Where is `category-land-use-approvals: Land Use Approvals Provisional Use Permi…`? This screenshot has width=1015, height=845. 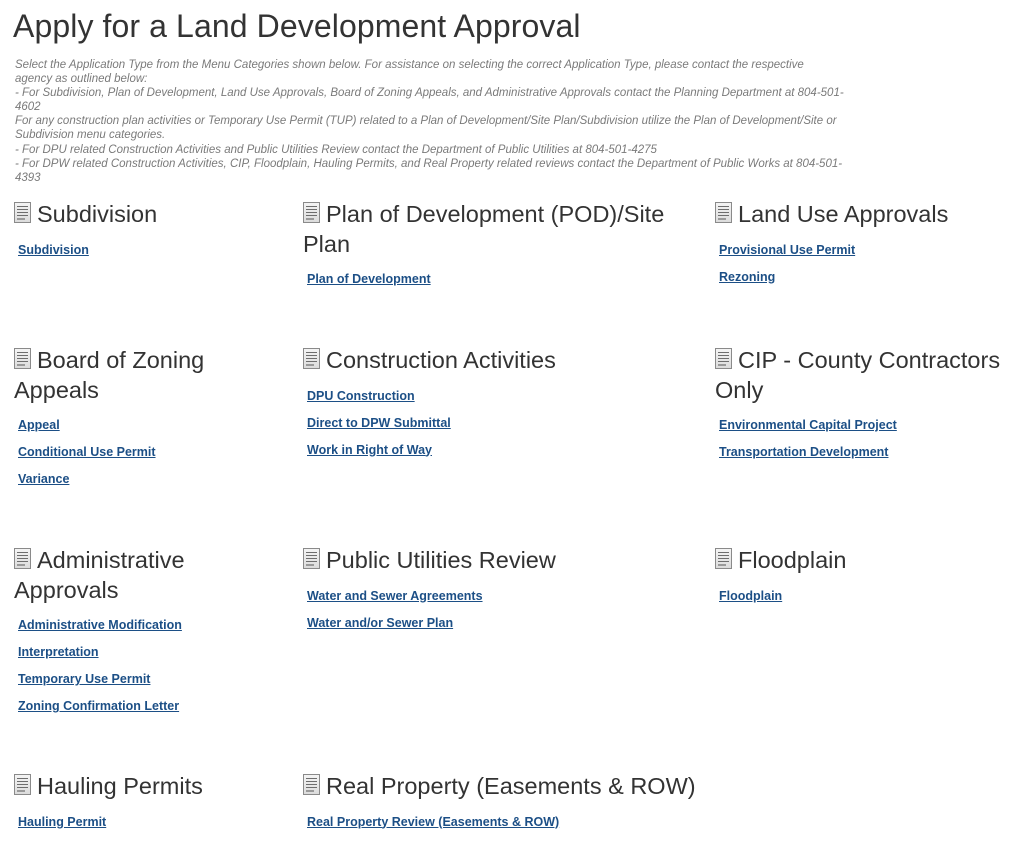
category-land-use-approvals: Land Use Approvals Provisional Use Permi… is located at coordinates (862, 245).